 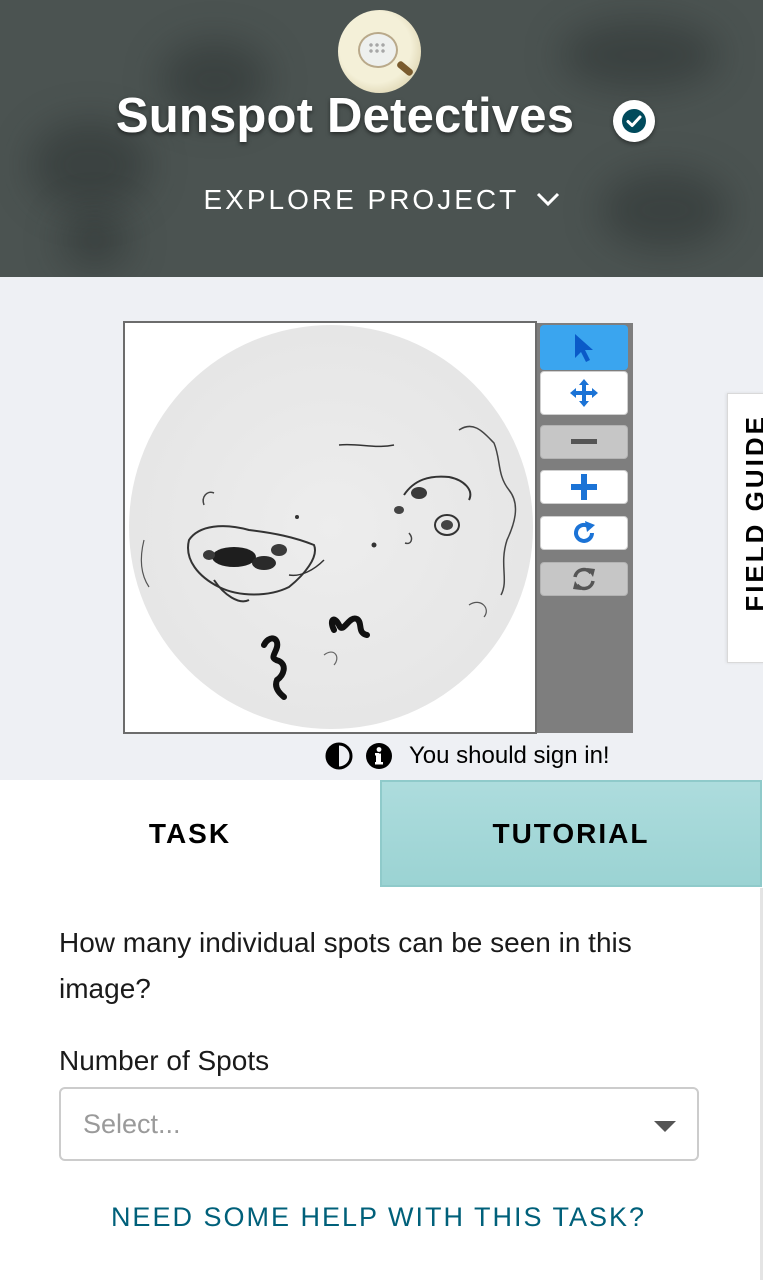 I want to click on explore-project-label: EXPLORE PROJECT, so click(x=361, y=199).